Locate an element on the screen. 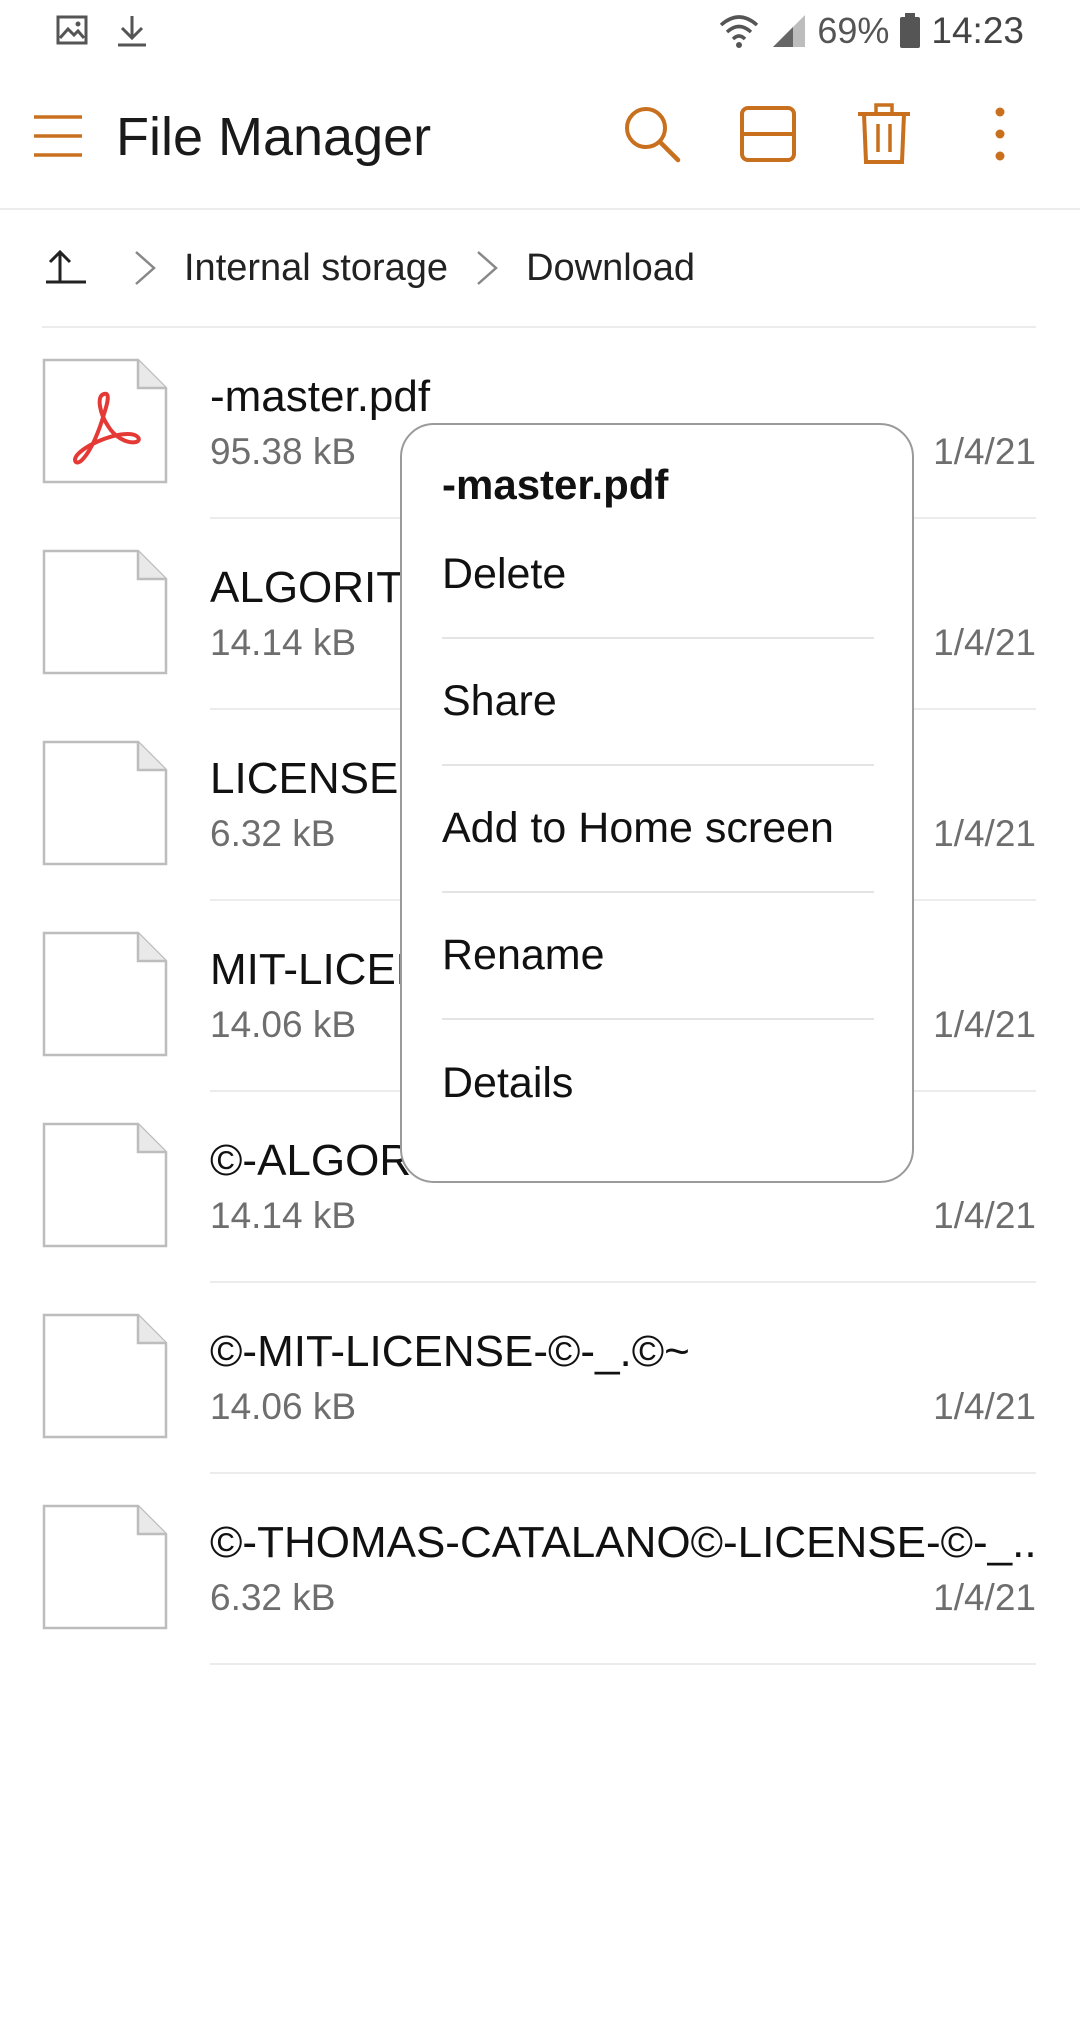 The image size is (1080, 2034). view-layout-icon is located at coordinates (768, 134).